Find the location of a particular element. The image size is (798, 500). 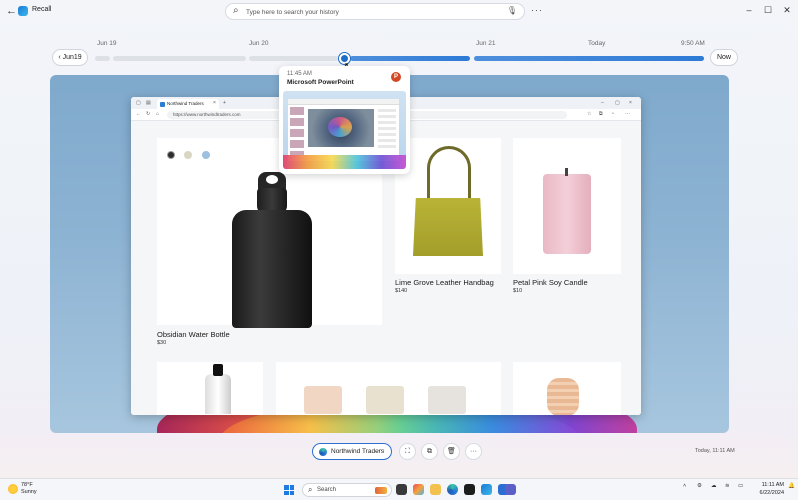

handbag-image is located at coordinates (448, 227).